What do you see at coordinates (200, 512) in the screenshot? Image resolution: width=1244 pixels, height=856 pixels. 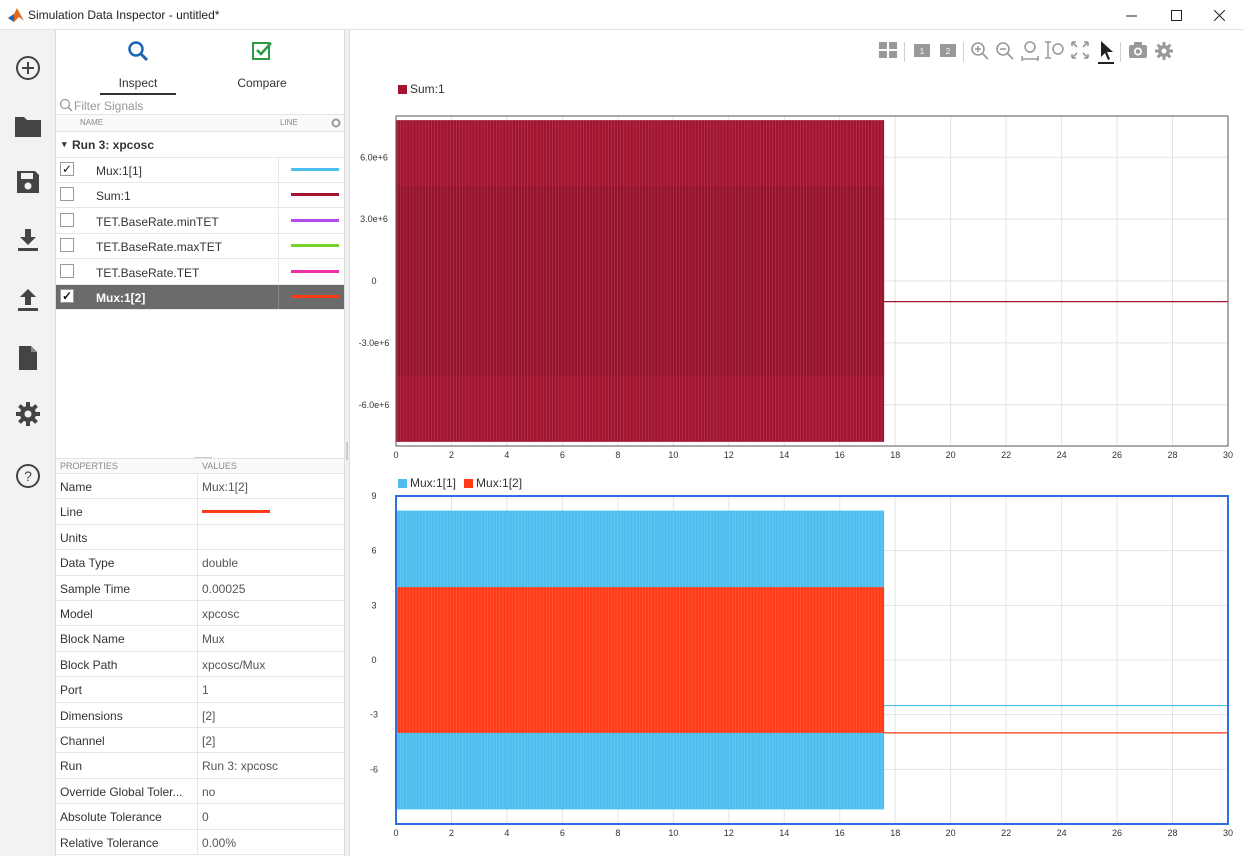 I see `property-row: Line` at bounding box center [200, 512].